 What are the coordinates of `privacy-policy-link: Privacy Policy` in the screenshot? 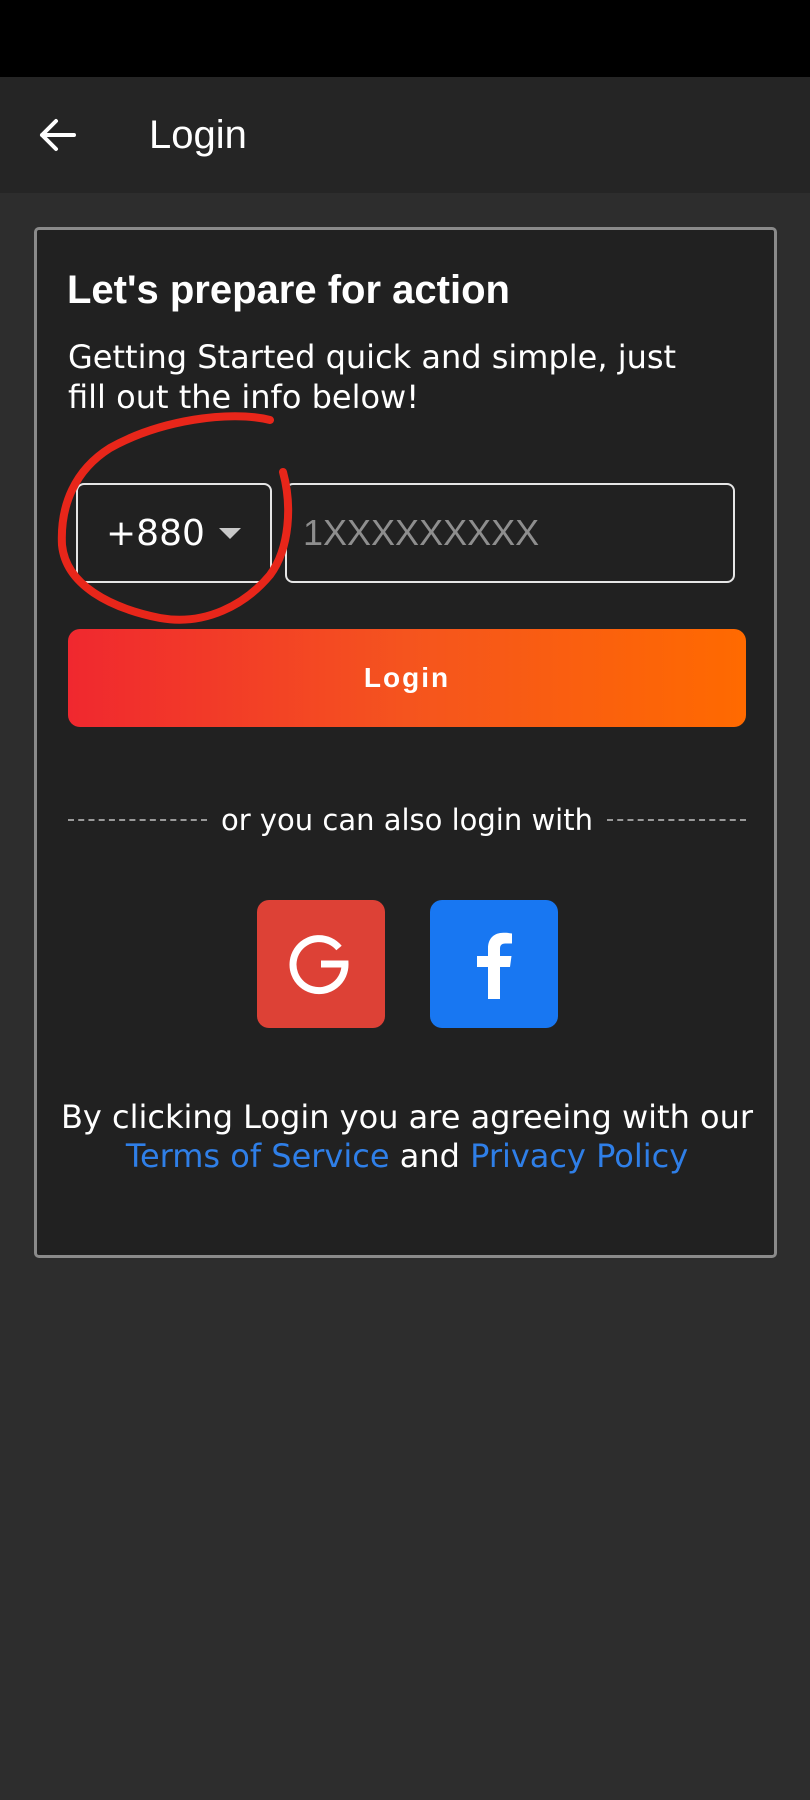 It's located at (579, 1156).